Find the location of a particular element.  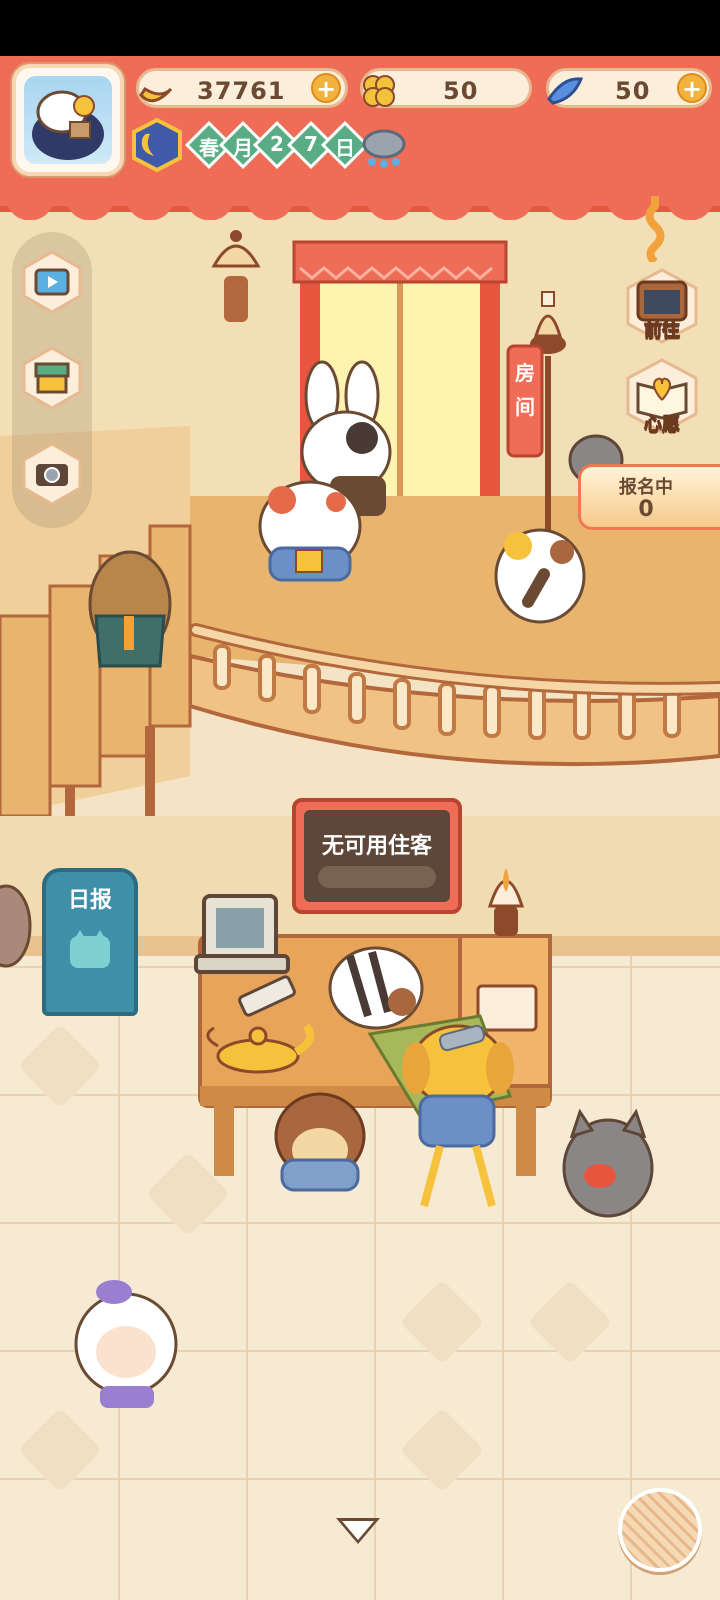

potato-character-icon is located at coordinates (130, 609).